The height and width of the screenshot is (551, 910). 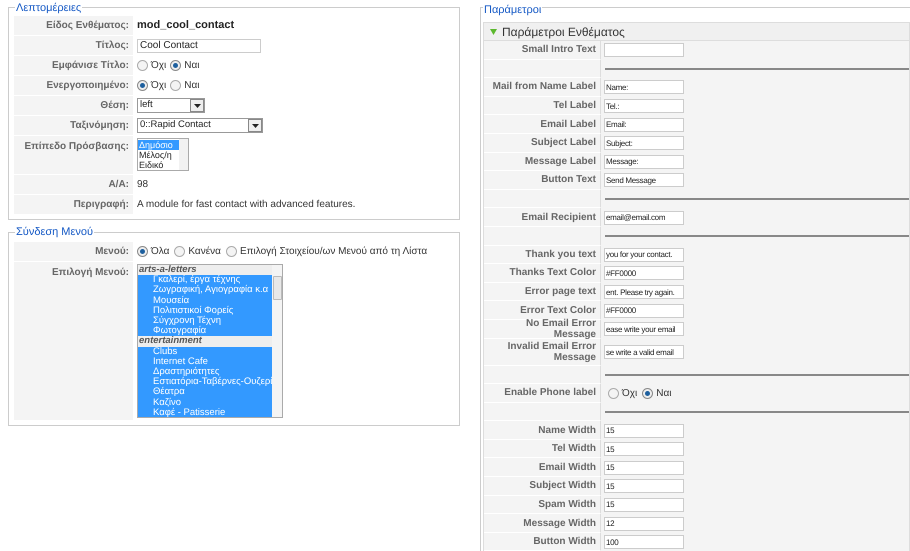 What do you see at coordinates (644, 161) in the screenshot?
I see `text-input: Message:` at bounding box center [644, 161].